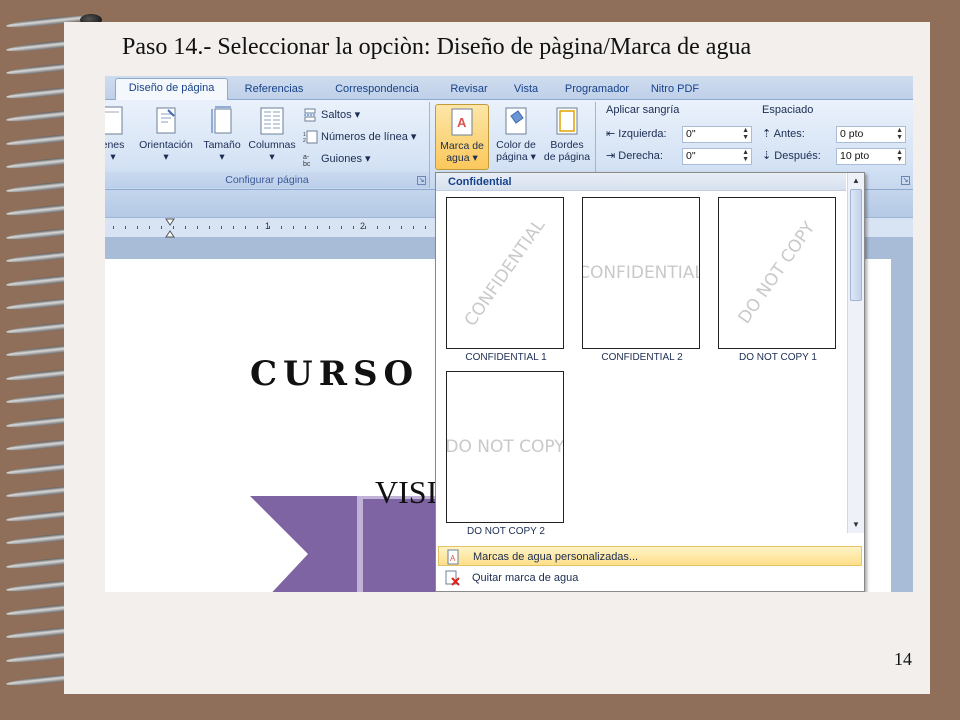  What do you see at coordinates (650, 578) in the screenshot?
I see `remove-watermark-menu-item: Quitar marca de agua` at bounding box center [650, 578].